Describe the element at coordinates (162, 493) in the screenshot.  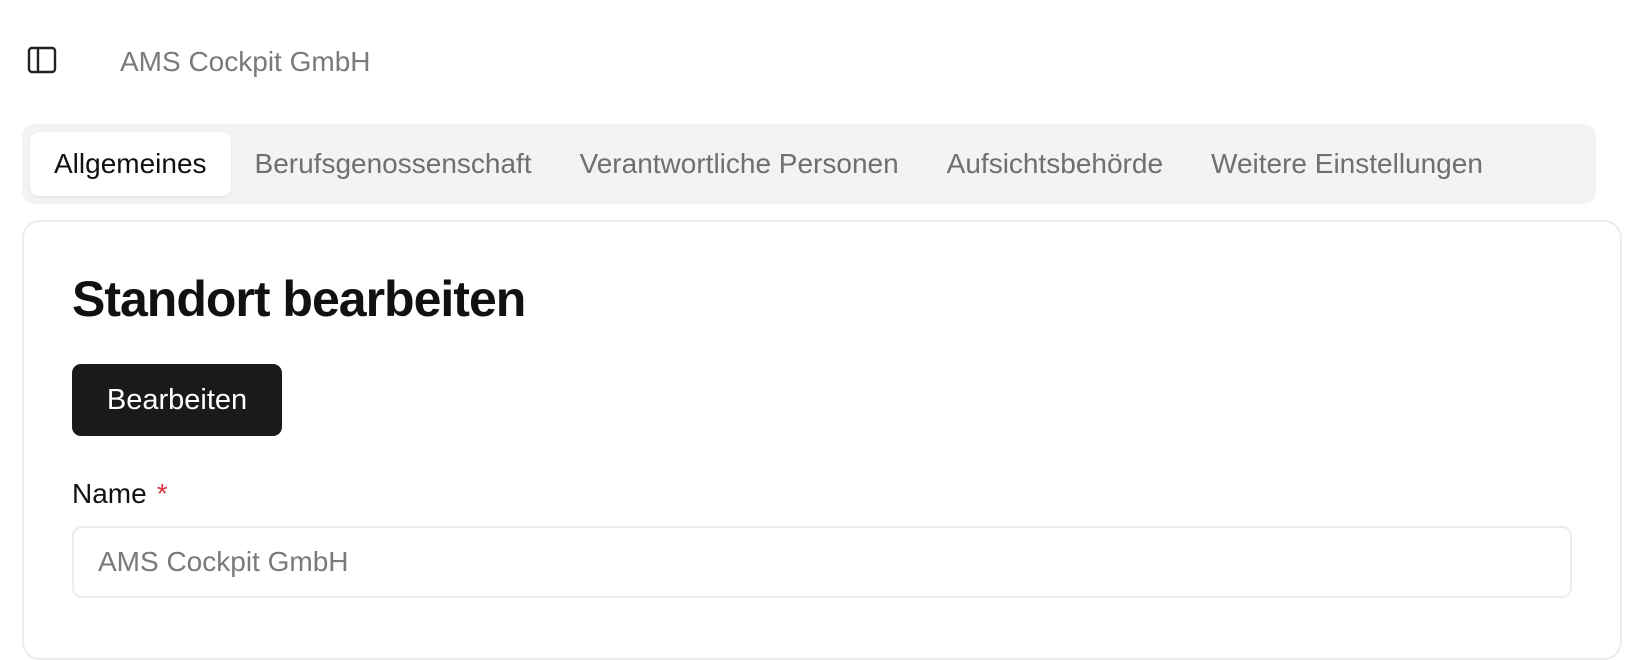
I see `required-marker: *` at that location.